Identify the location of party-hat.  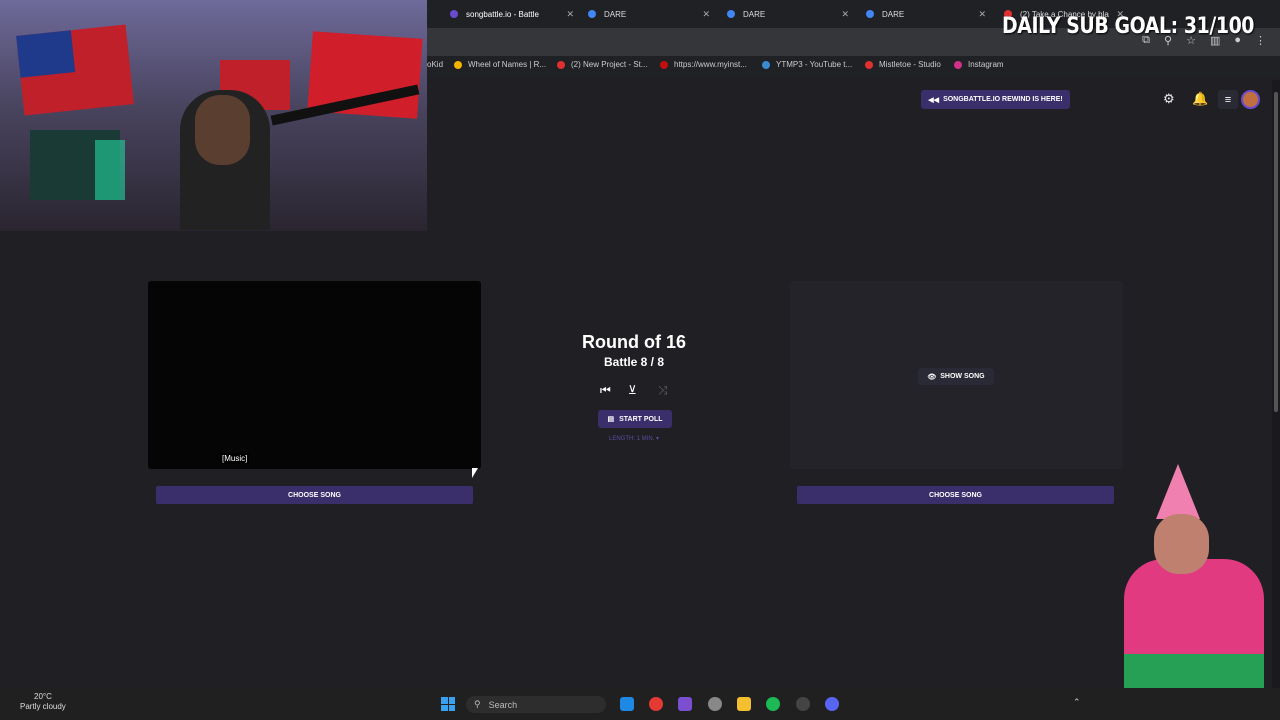
(1178, 491).